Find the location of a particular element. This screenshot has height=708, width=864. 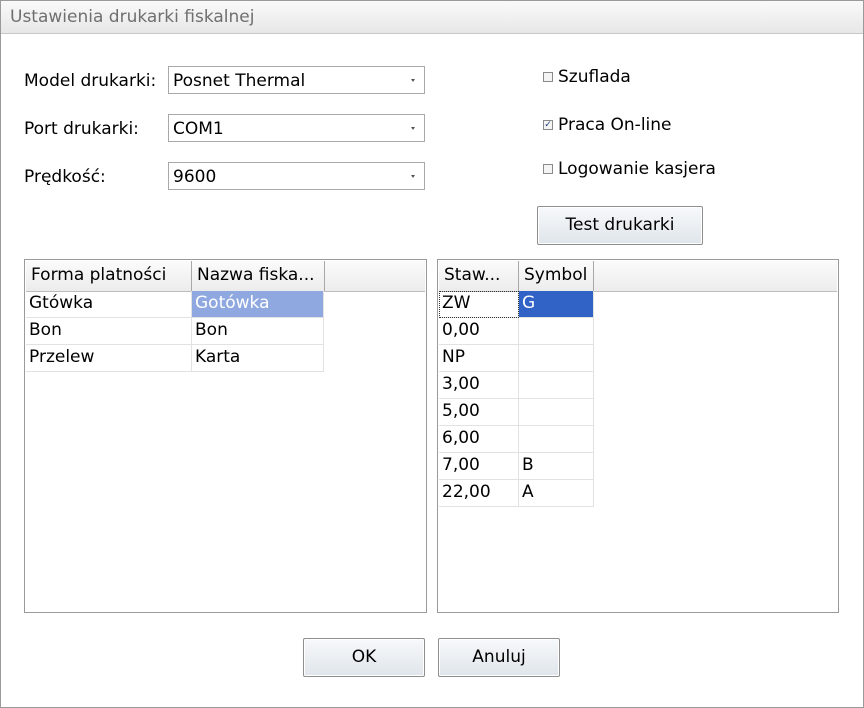

rate-cell: 0,00 is located at coordinates (479, 331).